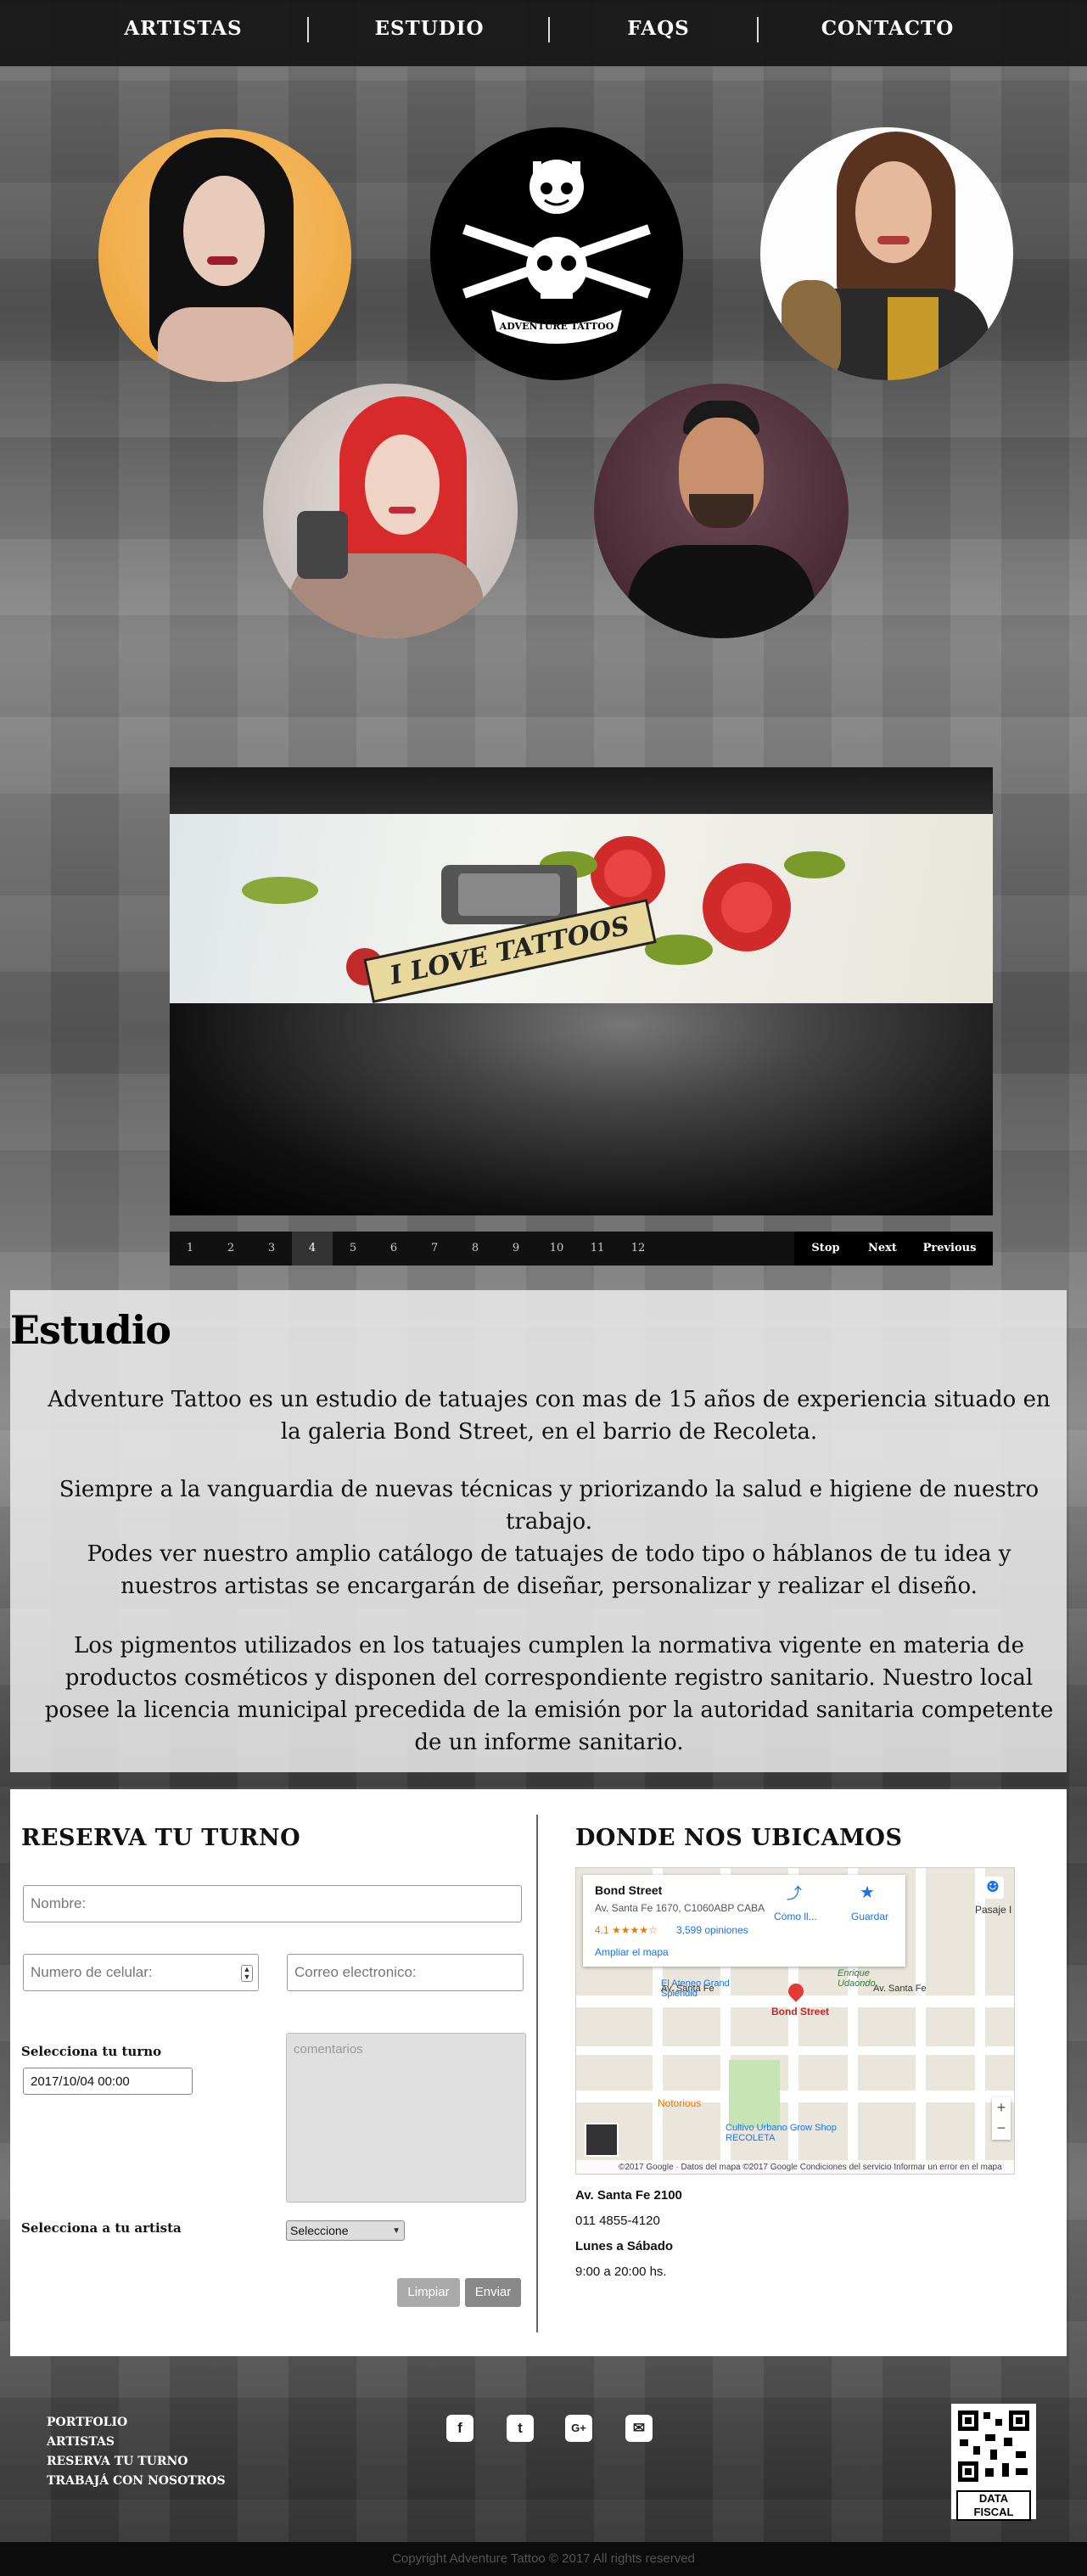 The image size is (1087, 2576). What do you see at coordinates (994, 2505) in the screenshot?
I see `data-fiscal-label: DATA FISCAL` at bounding box center [994, 2505].